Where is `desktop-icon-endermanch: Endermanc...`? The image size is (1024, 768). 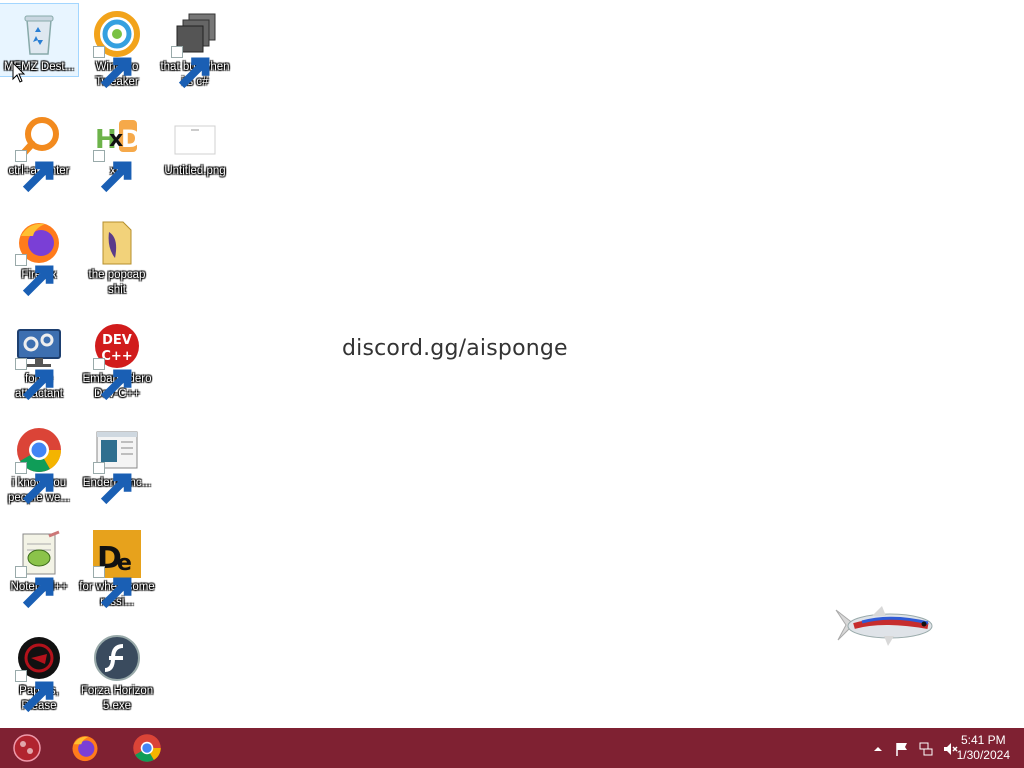 desktop-icon-endermanch: Endermanc... is located at coordinates (117, 462).